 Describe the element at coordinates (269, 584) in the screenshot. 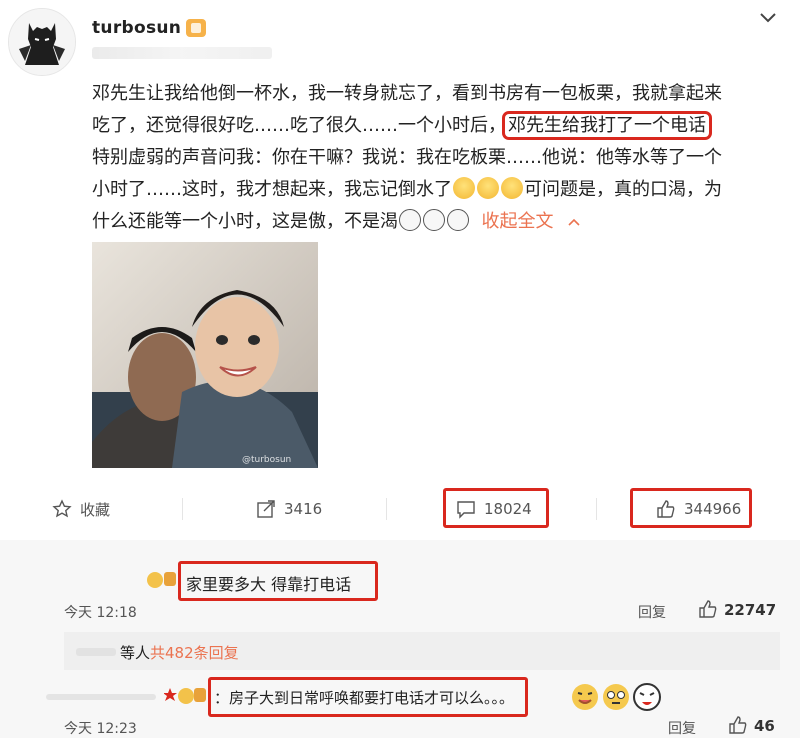

I see `comment-text: 家里要多大 得靠打电话` at that location.